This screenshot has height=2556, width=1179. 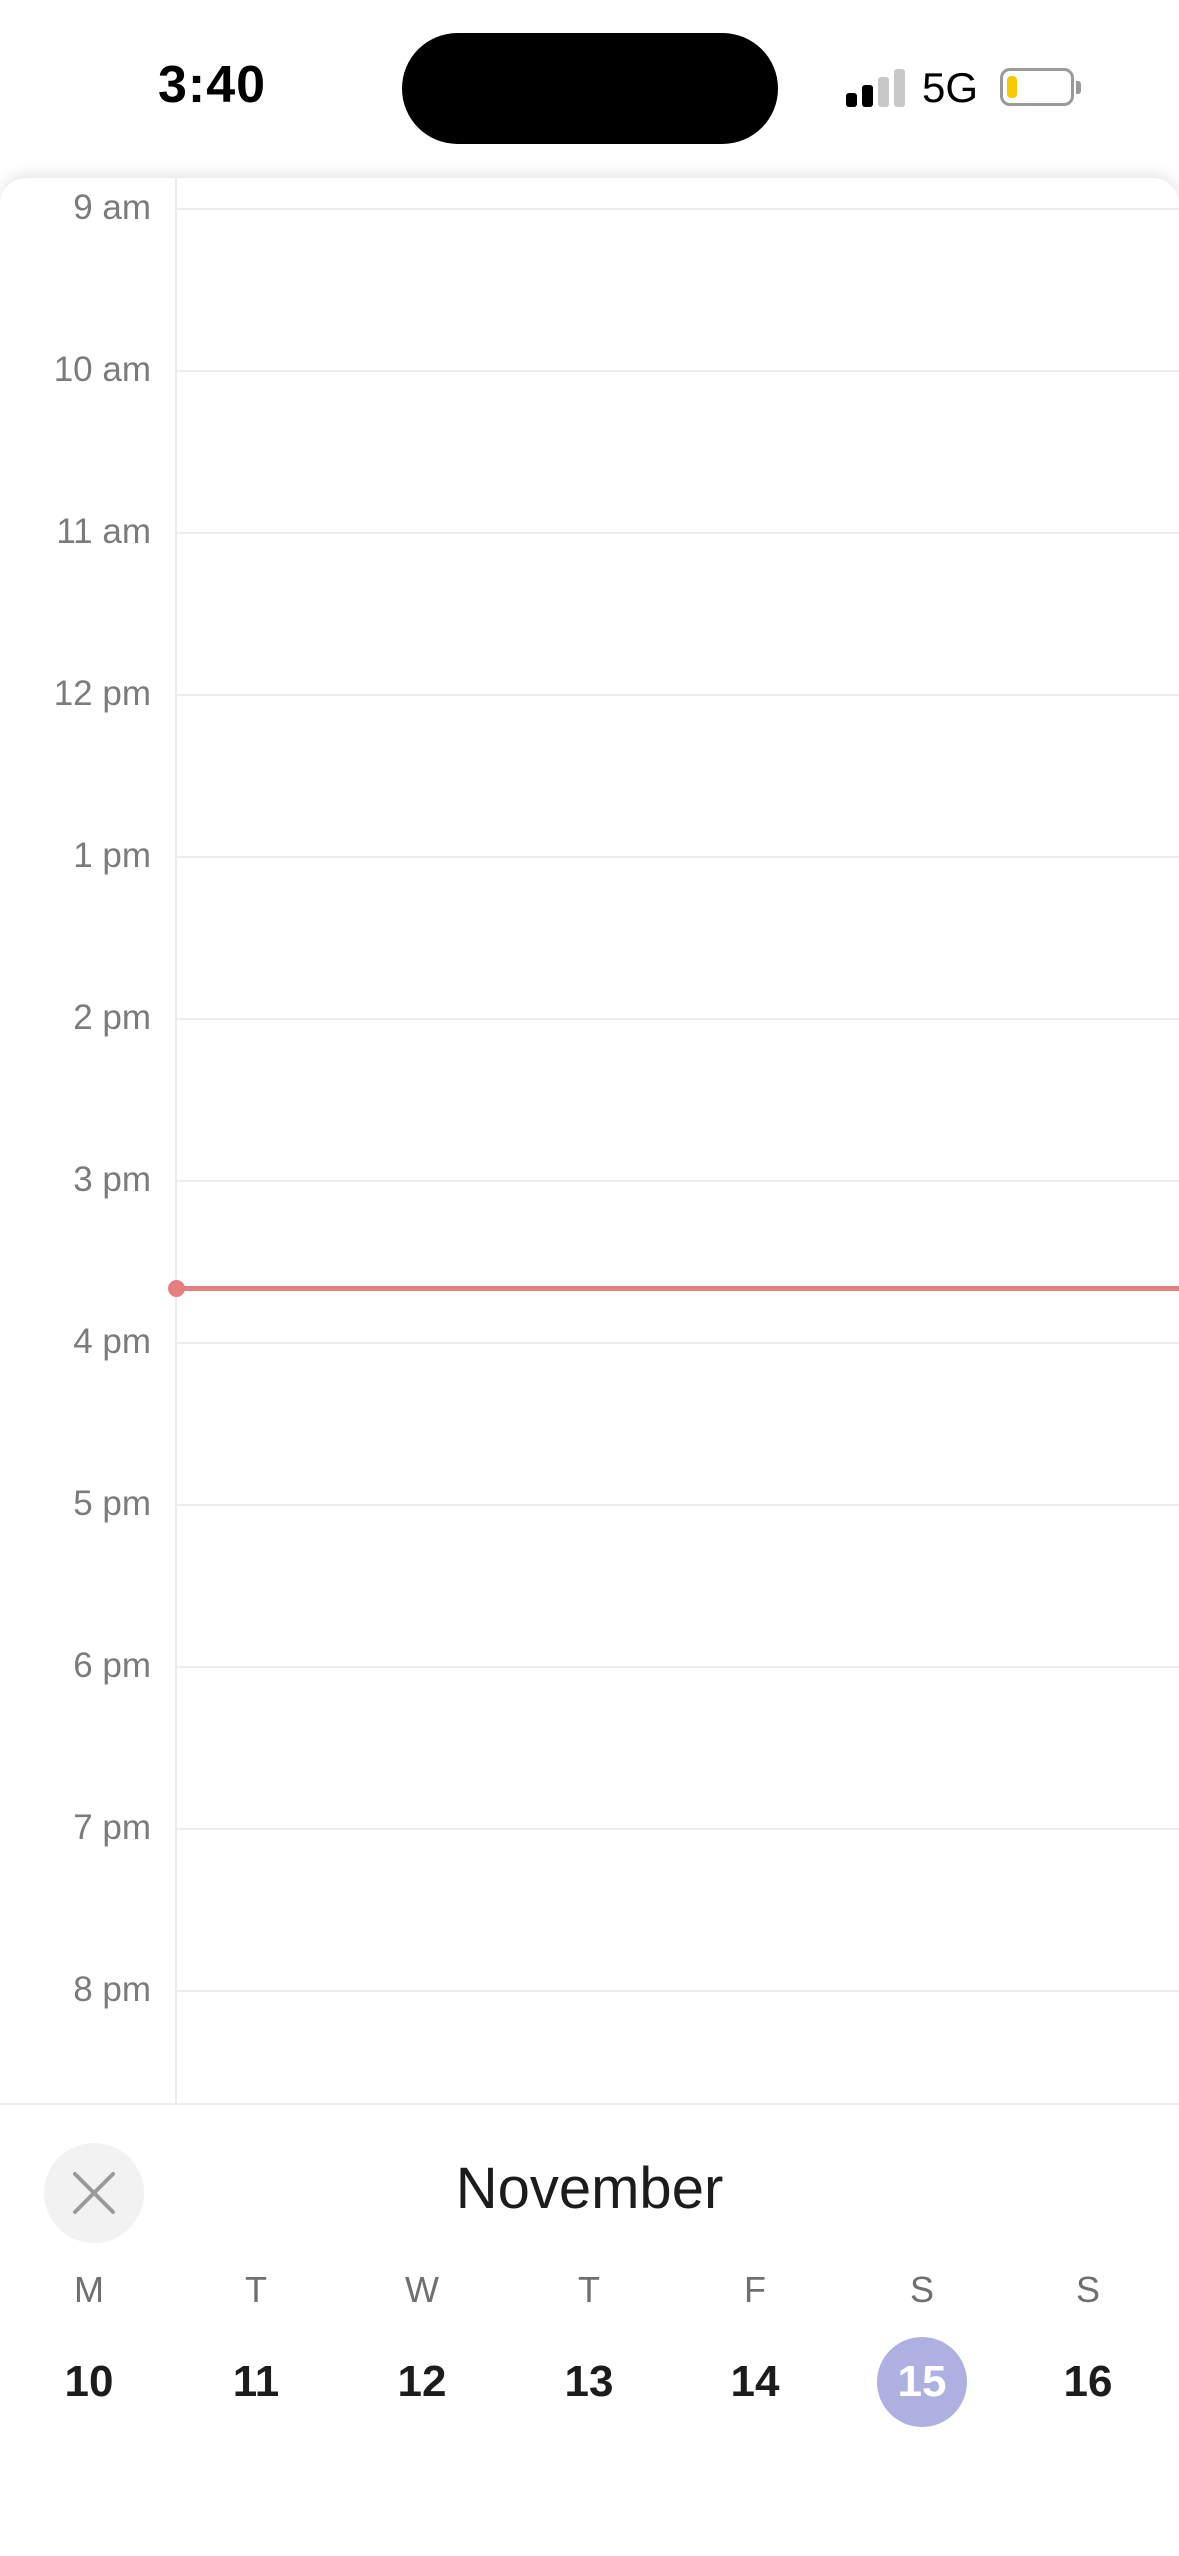 I want to click on hour-row: 11 am, so click(x=589, y=531).